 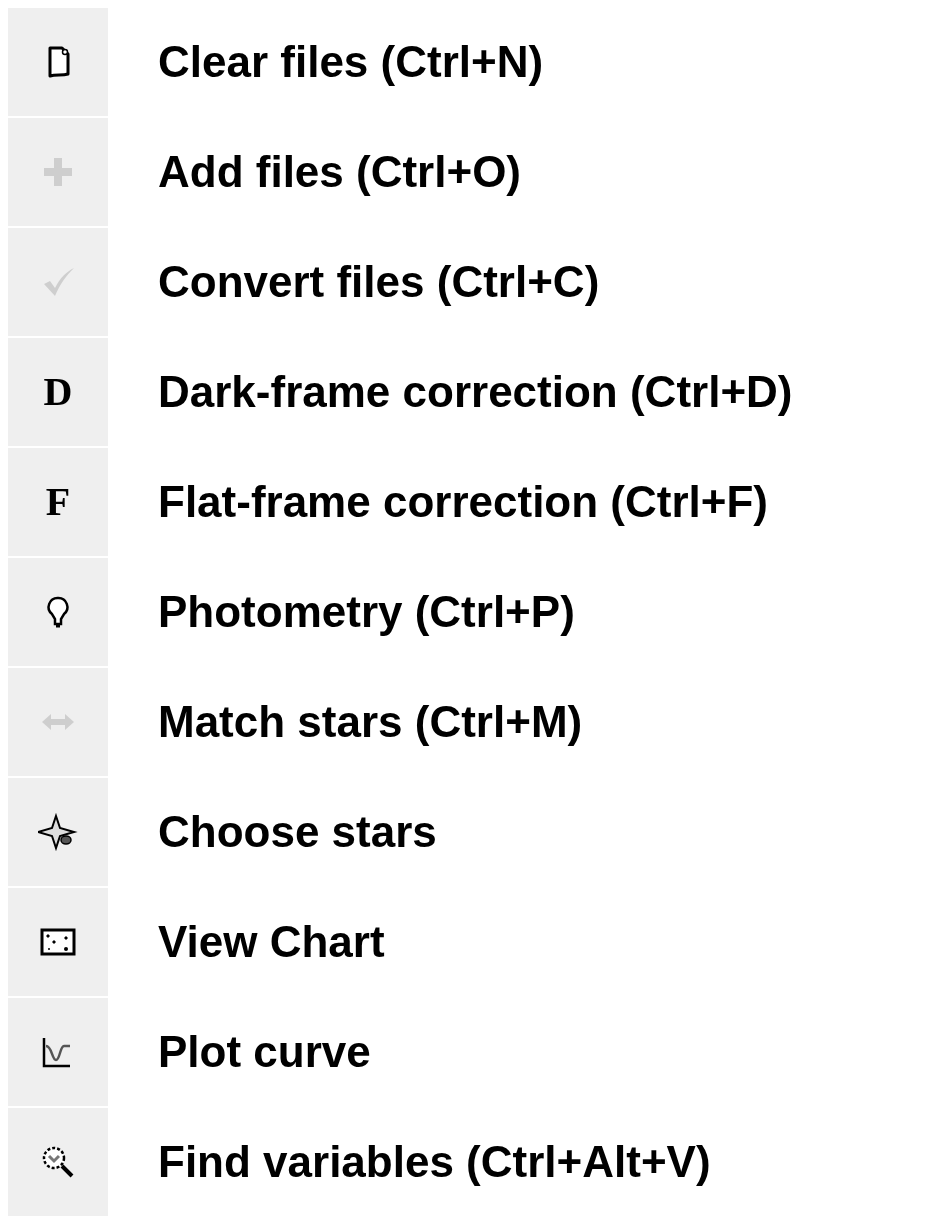 What do you see at coordinates (370, 722) in the screenshot?
I see `command-label: Match stars (Ctrl+M)` at bounding box center [370, 722].